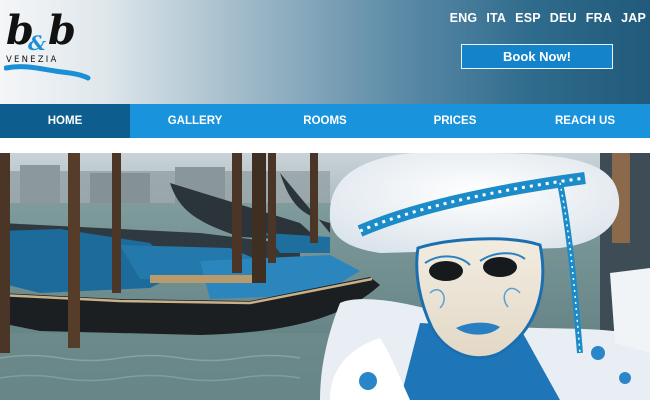 Image resolution: width=650 pixels, height=400 pixels. Describe the element at coordinates (633, 18) in the screenshot. I see `lang-jap-link: JAP` at that location.